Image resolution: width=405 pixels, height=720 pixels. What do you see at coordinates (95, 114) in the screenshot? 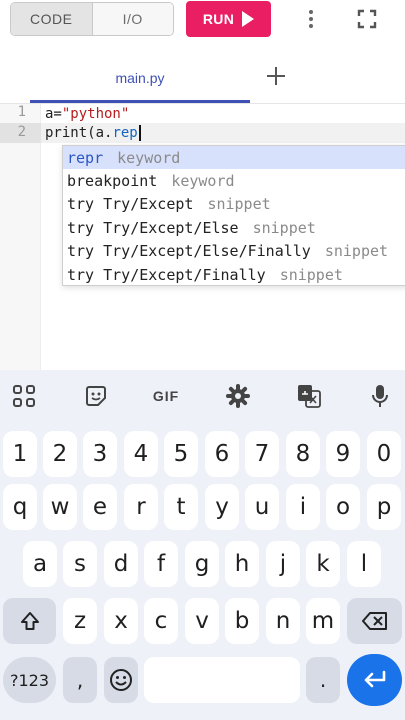
I see `string-token: "python"` at bounding box center [95, 114].